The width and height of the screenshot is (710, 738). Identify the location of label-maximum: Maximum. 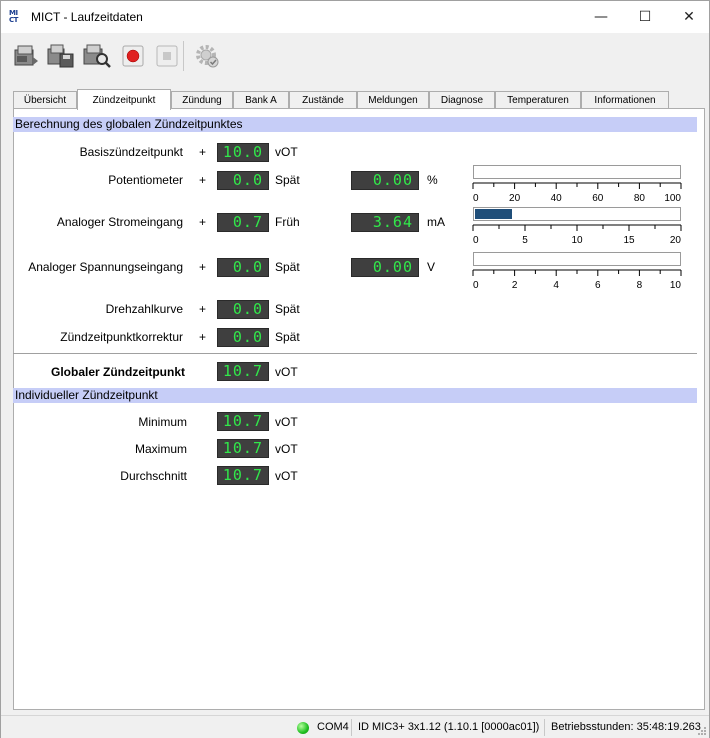
(160, 449).